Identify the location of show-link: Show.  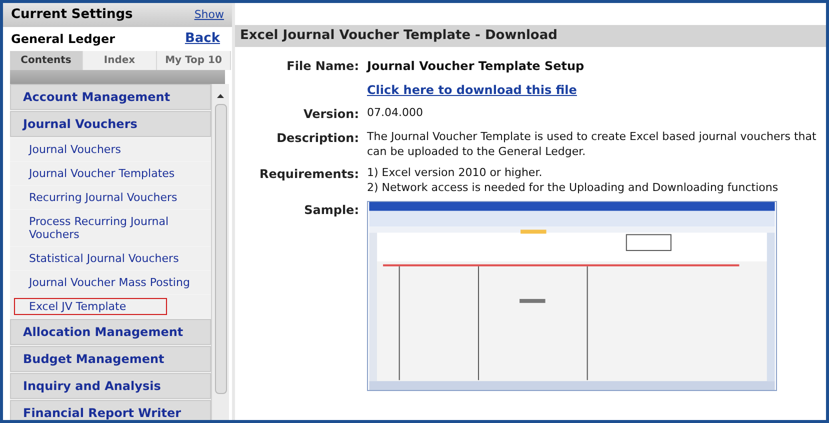
(209, 15).